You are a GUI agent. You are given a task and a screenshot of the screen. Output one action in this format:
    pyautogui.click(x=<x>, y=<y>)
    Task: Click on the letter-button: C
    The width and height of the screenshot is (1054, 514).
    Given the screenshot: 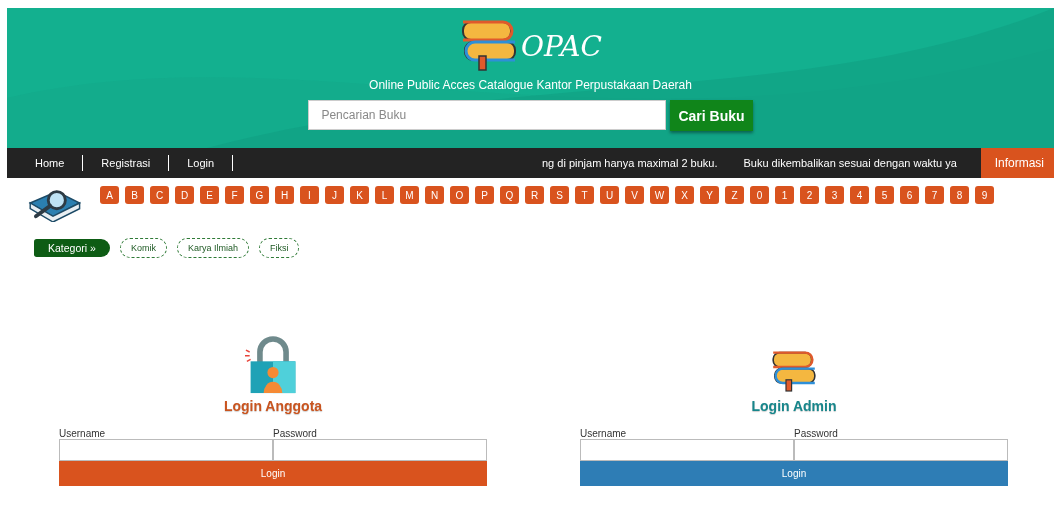 What is the action you would take?
    pyautogui.click(x=159, y=195)
    